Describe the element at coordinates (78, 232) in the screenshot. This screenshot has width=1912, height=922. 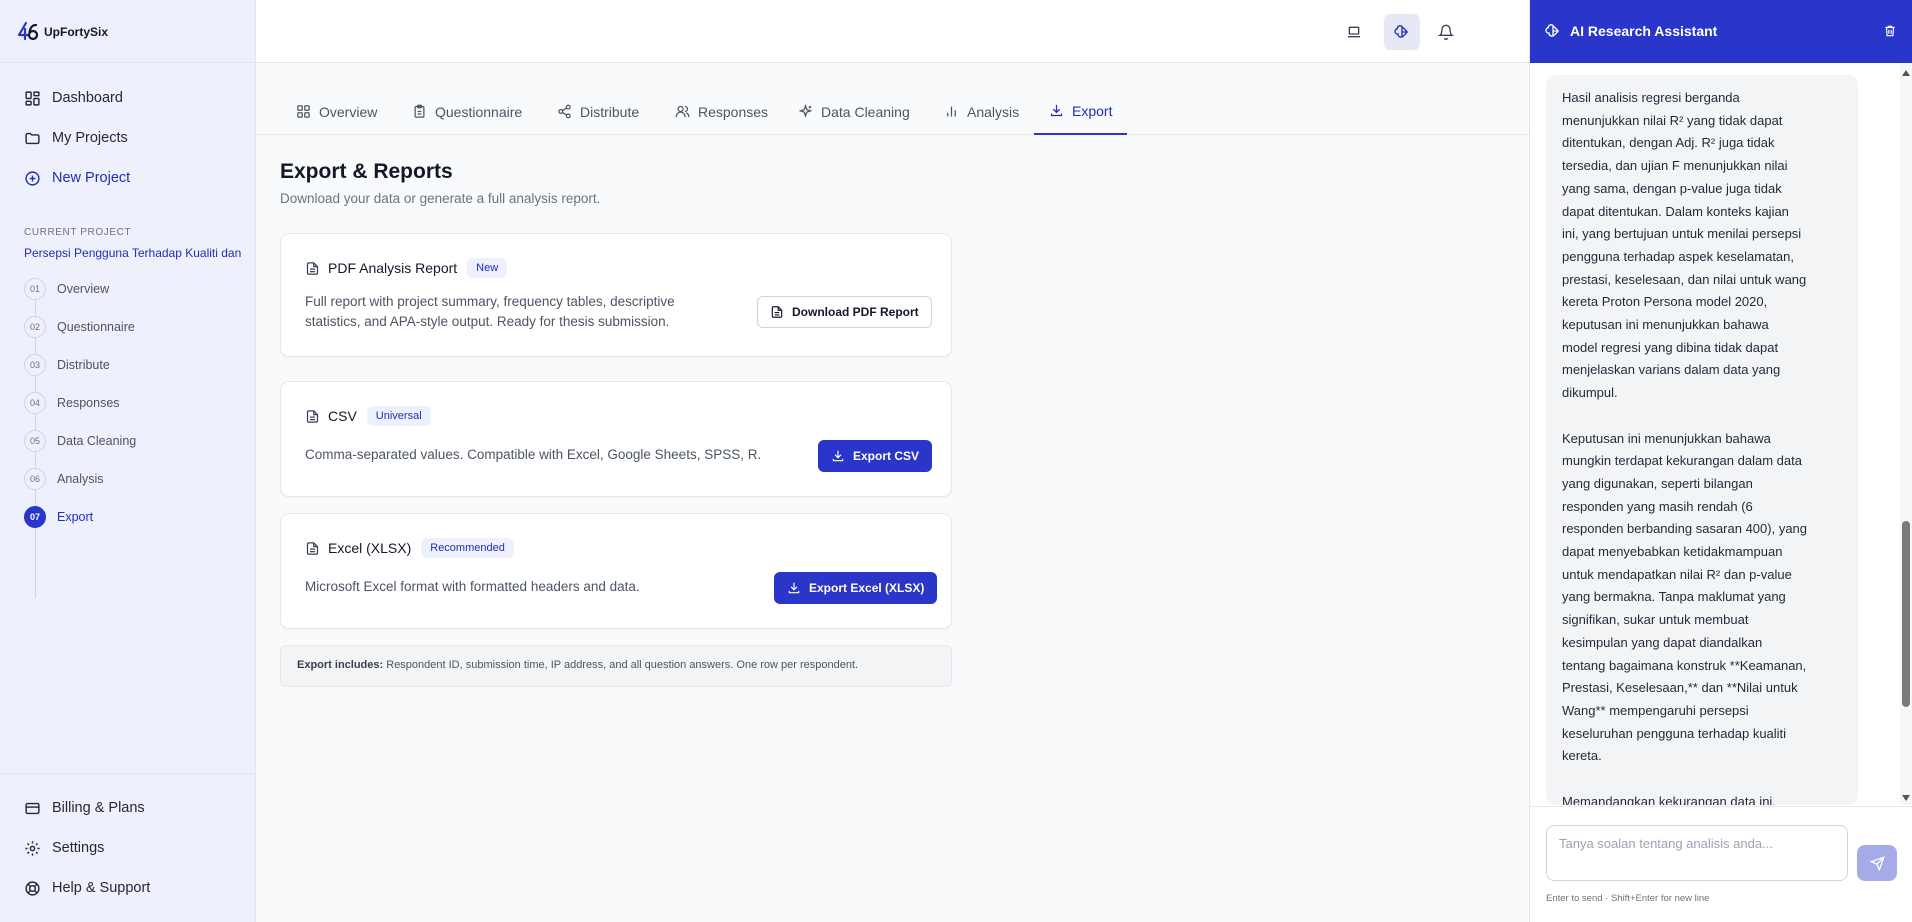
I see `current-project-title: CURRENT PROJECT` at that location.